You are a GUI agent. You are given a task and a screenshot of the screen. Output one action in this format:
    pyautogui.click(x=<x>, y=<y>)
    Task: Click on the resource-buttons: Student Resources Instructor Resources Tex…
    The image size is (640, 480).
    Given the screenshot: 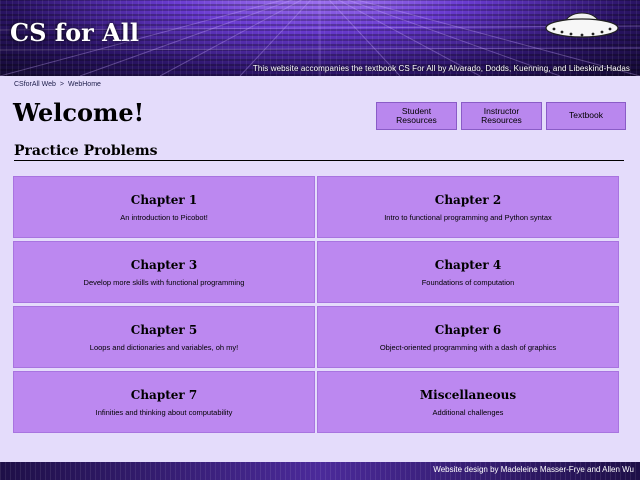 What is the action you would take?
    pyautogui.click(x=501, y=116)
    